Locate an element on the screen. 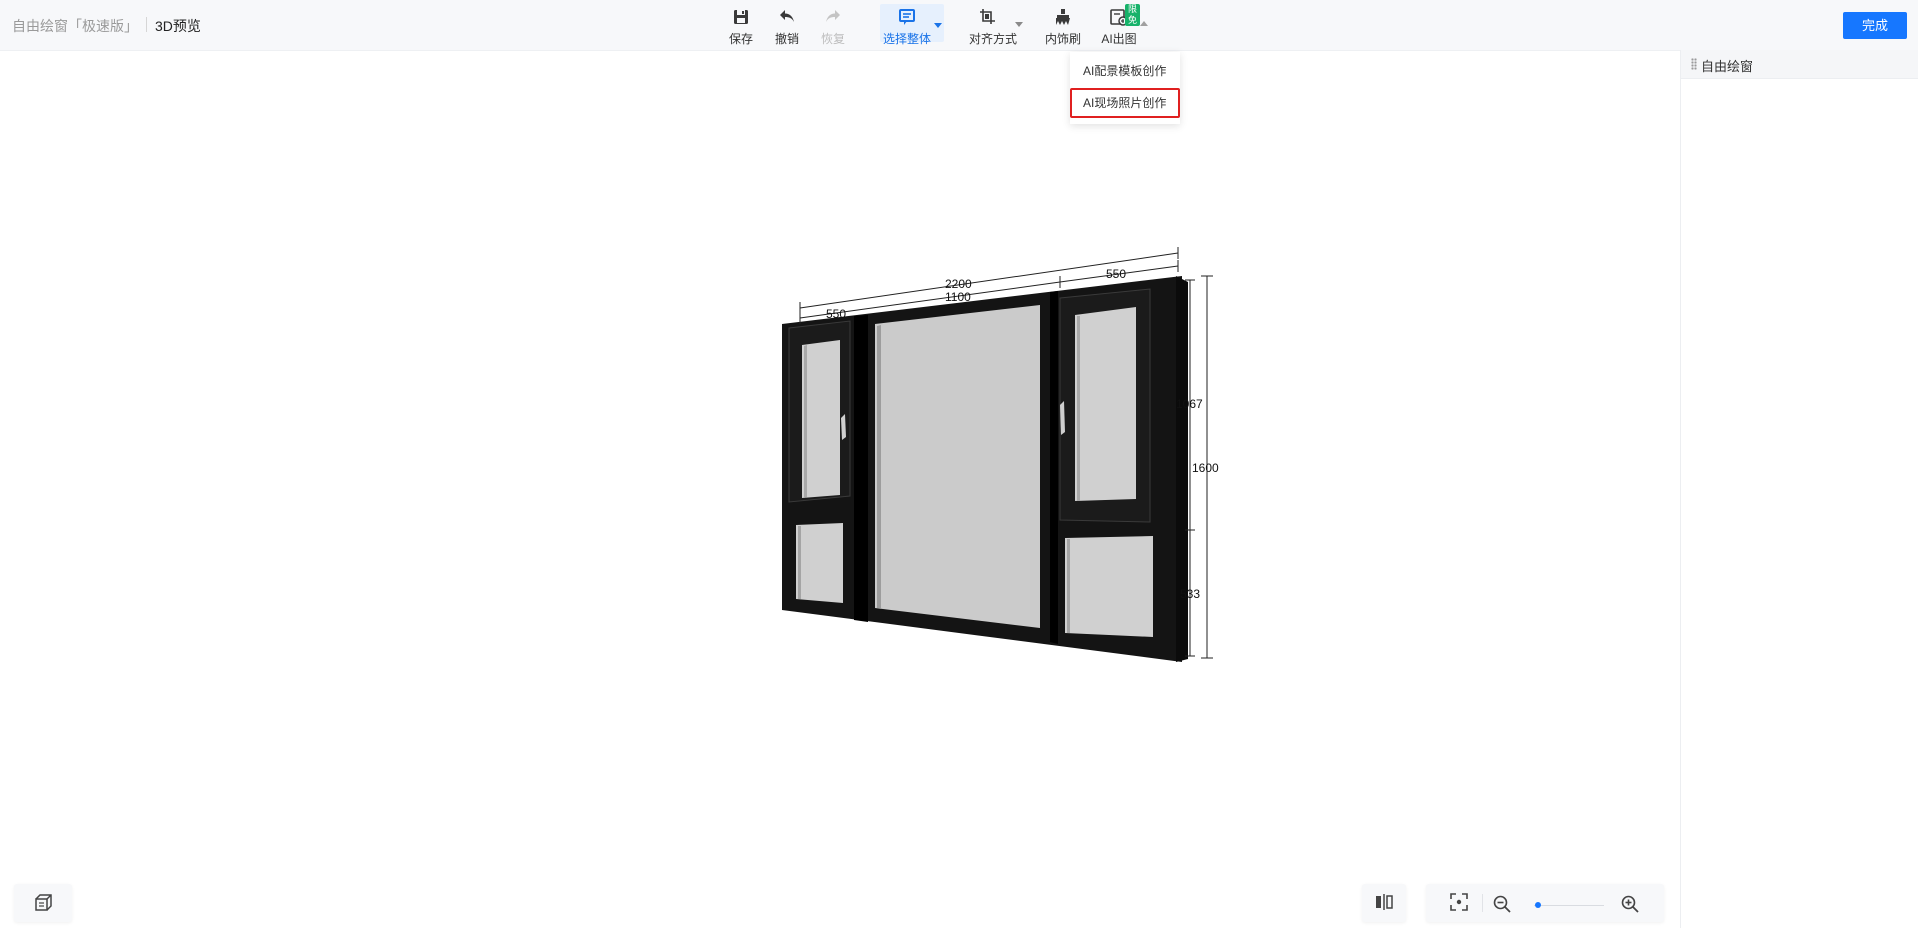 The image size is (1918, 932). right-upper-sash is located at coordinates (1105, 405).